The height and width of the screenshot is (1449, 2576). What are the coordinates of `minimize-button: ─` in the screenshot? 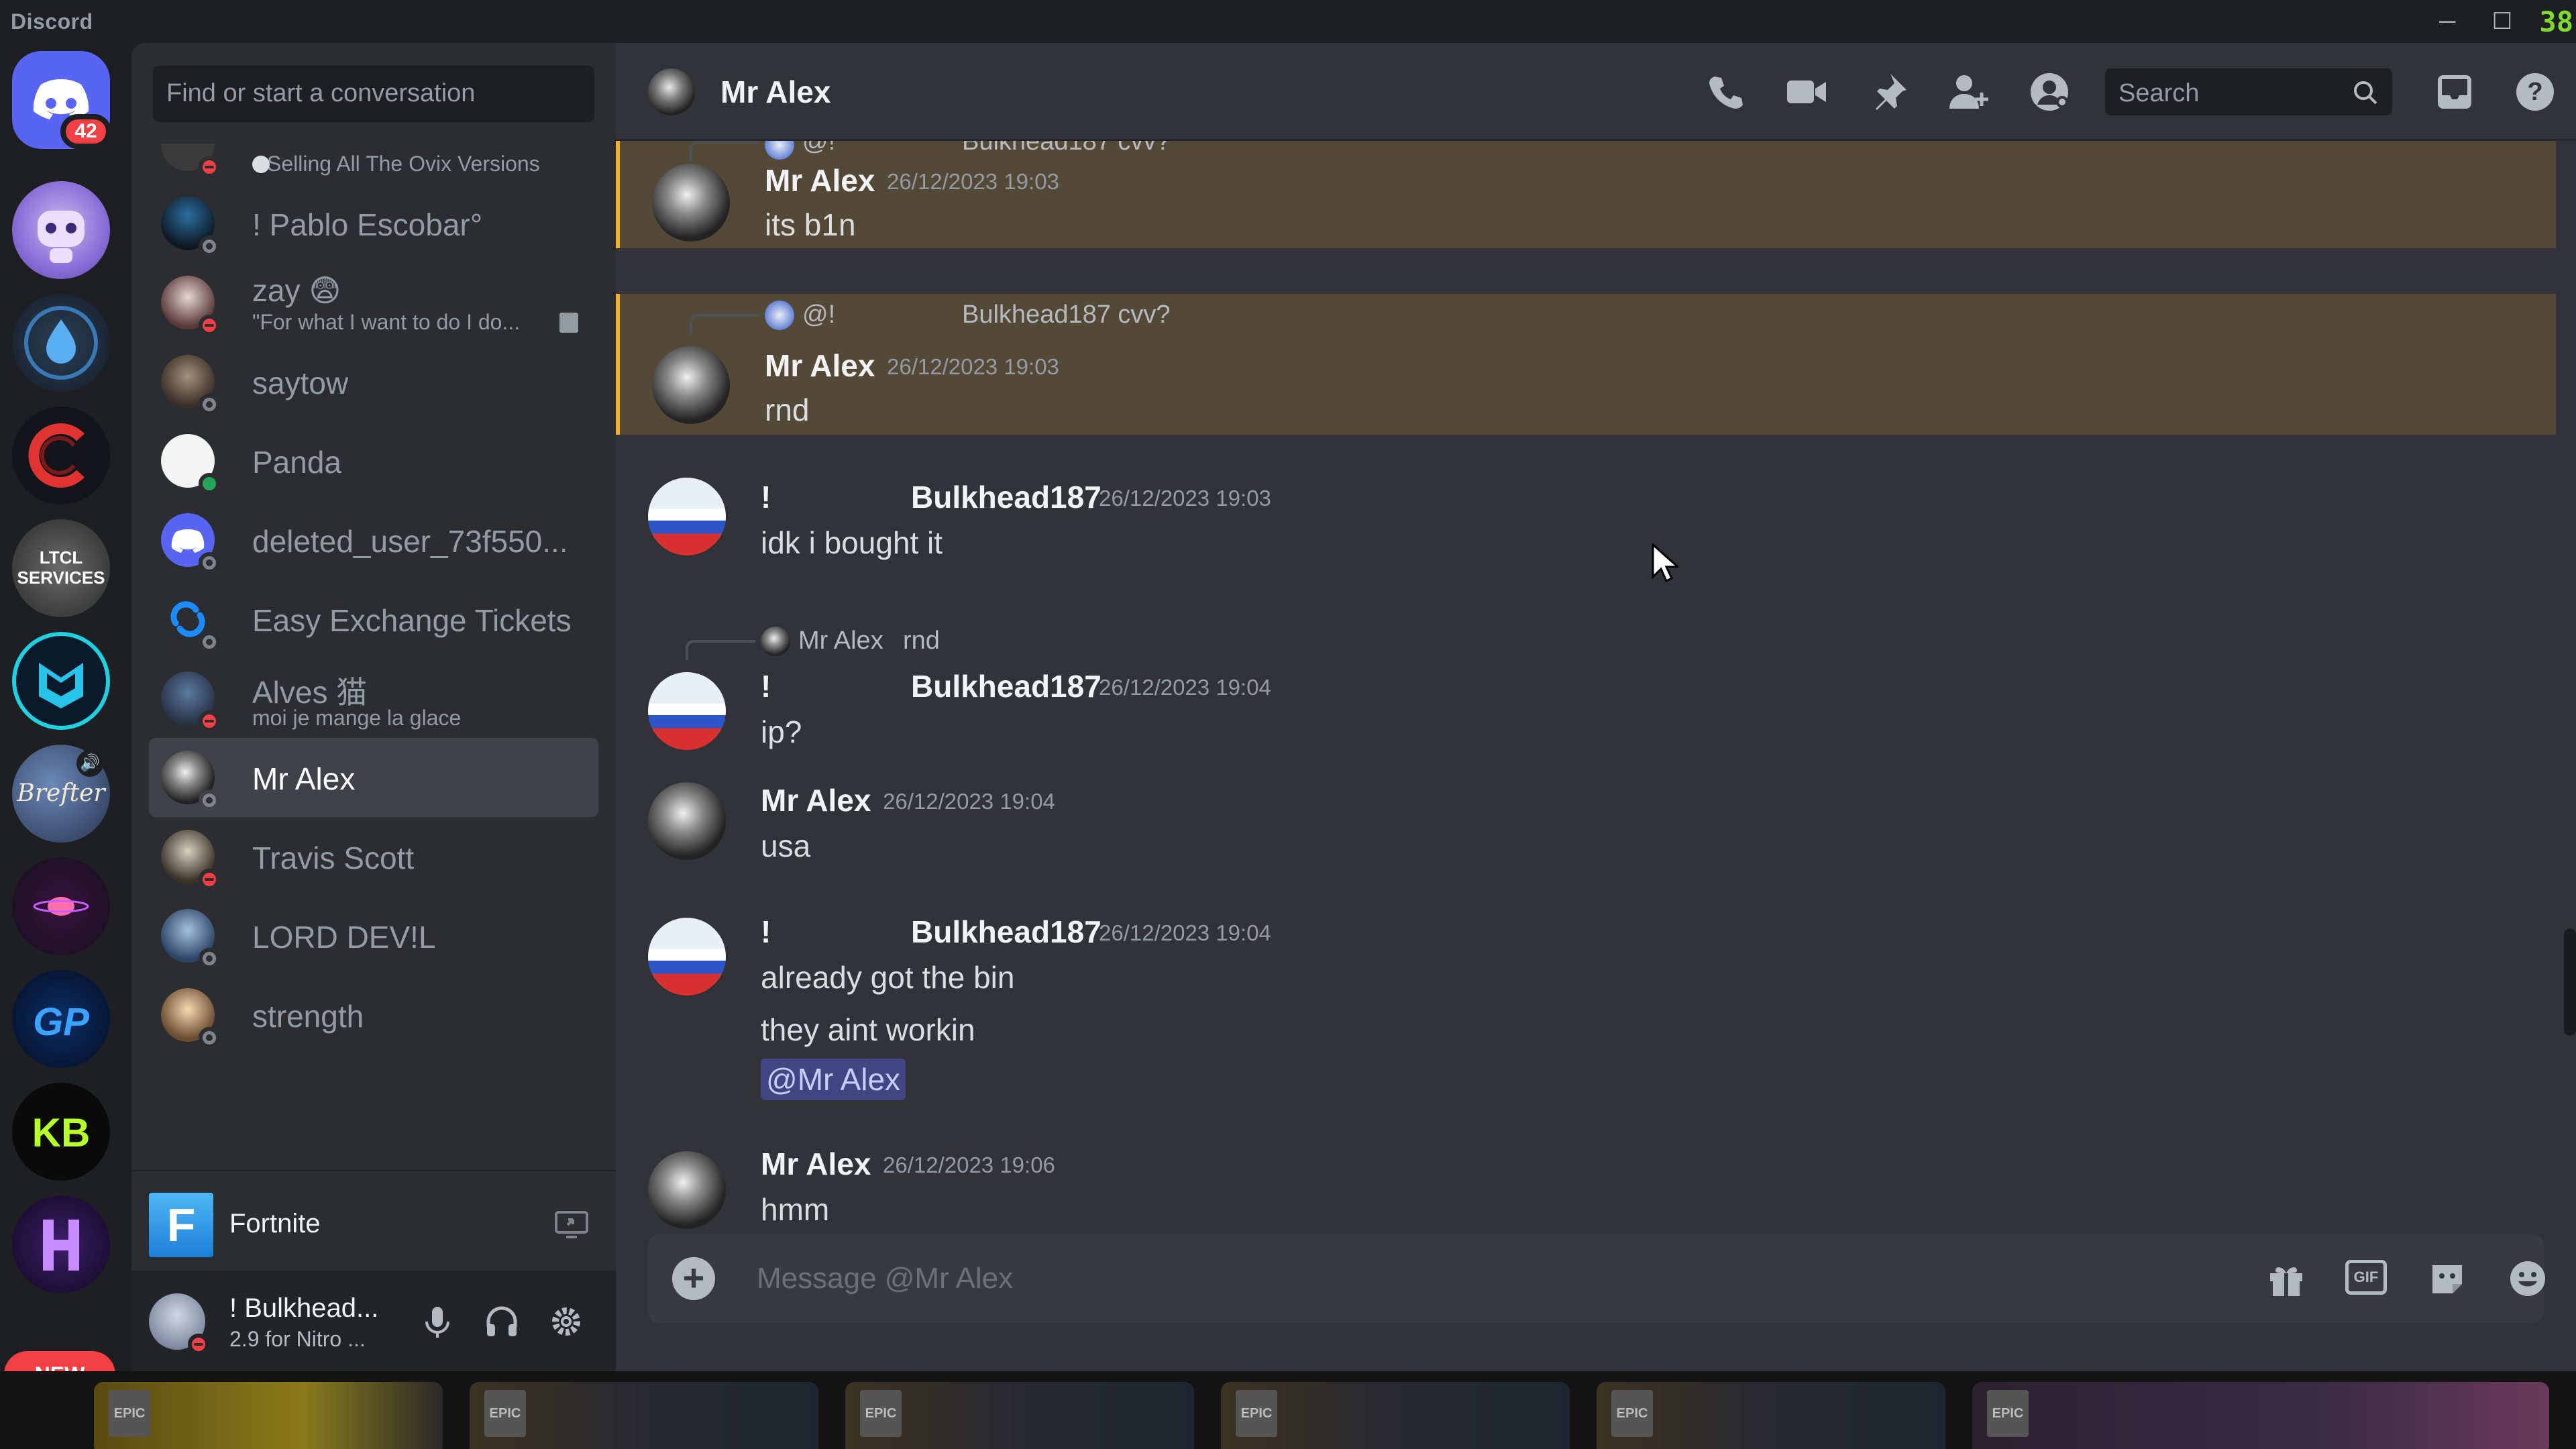 It's located at (2447, 21).